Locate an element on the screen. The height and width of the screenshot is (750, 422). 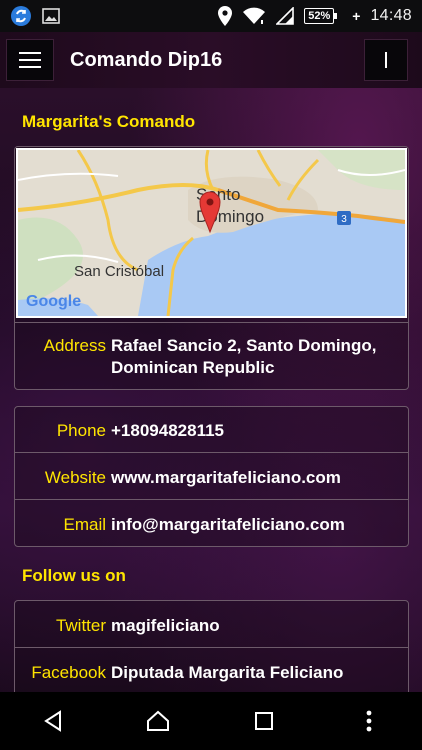
recents-button is located at coordinates (264, 721).